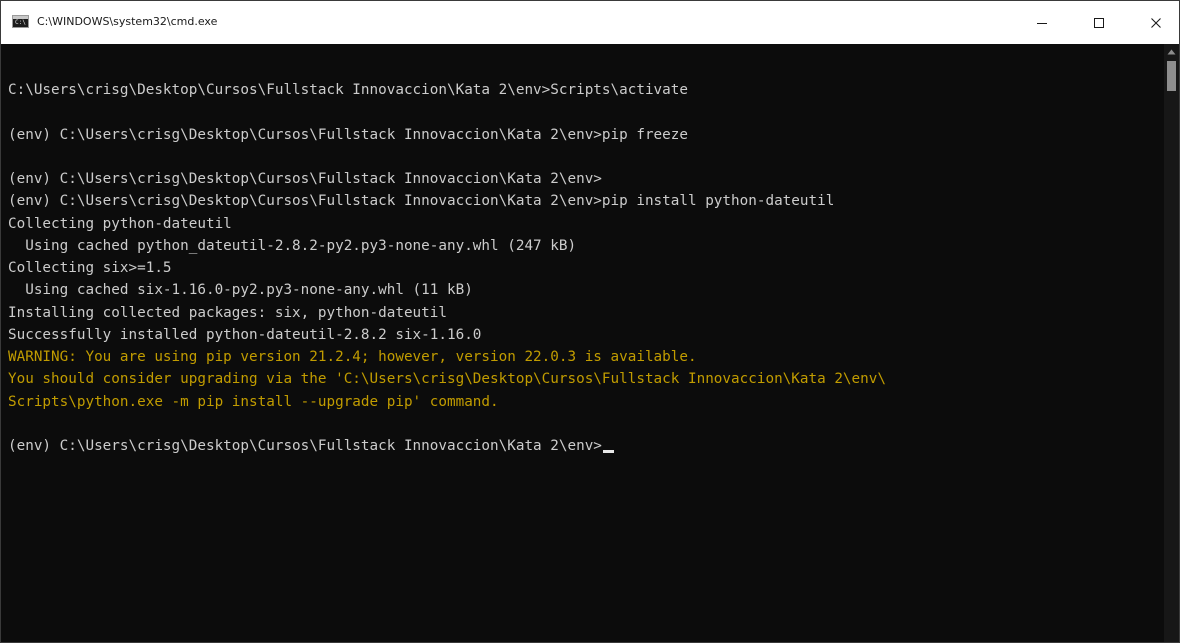 Image resolution: width=1180 pixels, height=643 pixels. I want to click on scroll-up-button, so click(1171, 51).